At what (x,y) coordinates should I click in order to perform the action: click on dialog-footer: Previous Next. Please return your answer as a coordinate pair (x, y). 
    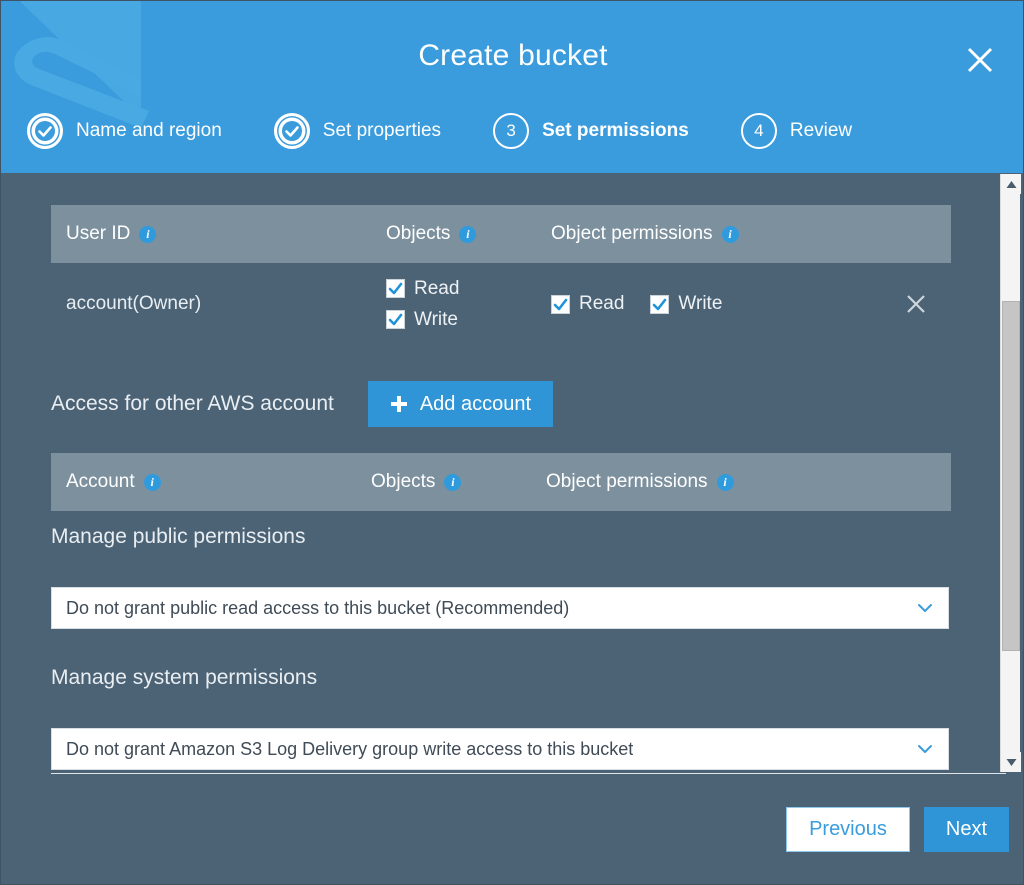
    Looking at the image, I should click on (512, 829).